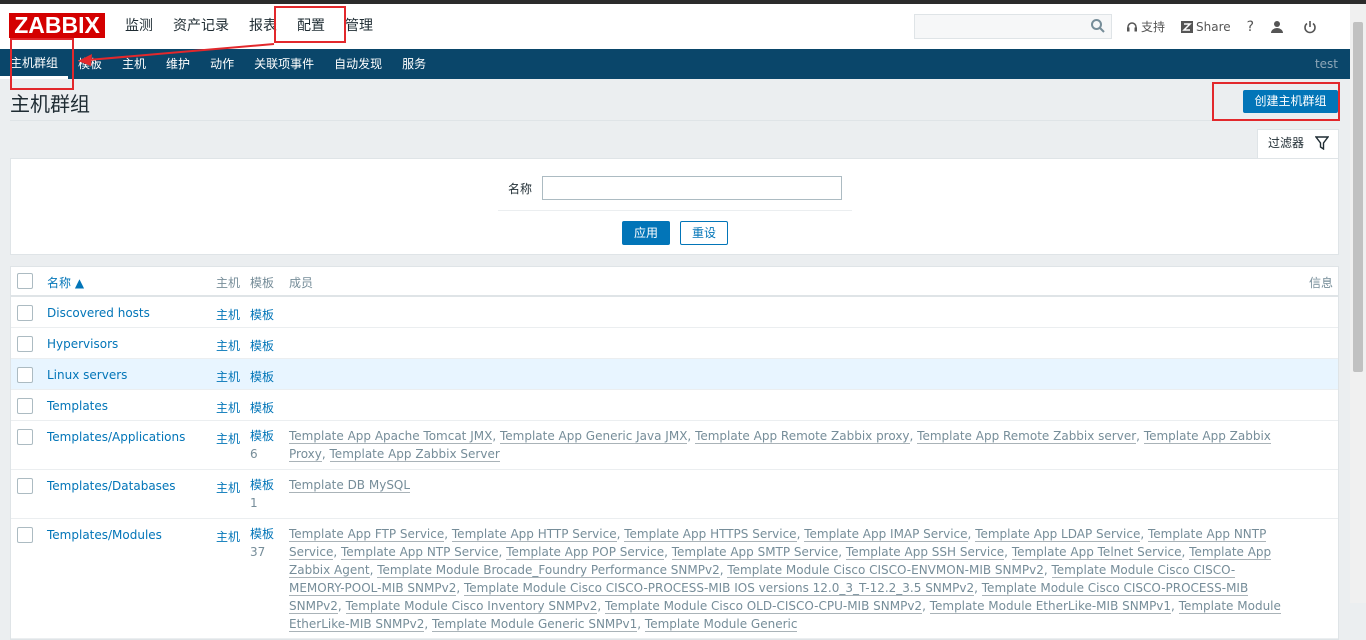  Describe the element at coordinates (25, 281) in the screenshot. I see `select-all-checkbox` at that location.